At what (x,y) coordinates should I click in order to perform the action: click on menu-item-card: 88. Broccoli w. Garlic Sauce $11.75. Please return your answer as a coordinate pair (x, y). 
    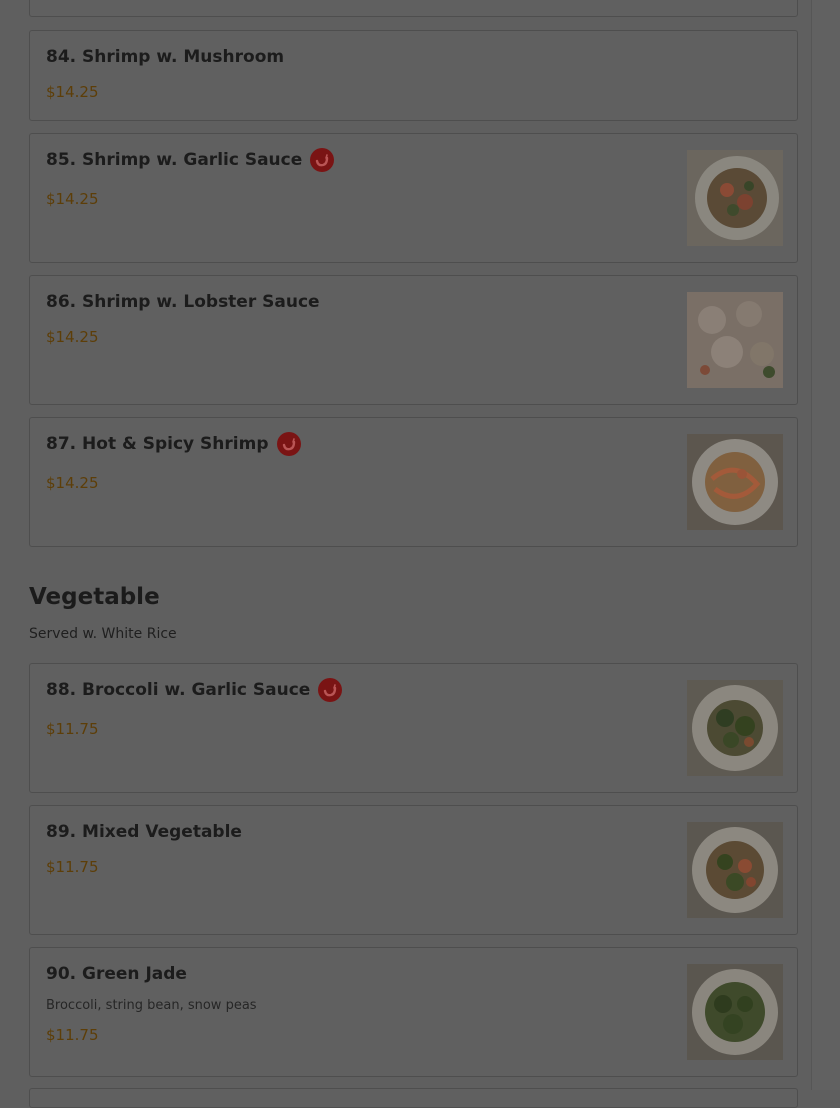
    Looking at the image, I should click on (413, 728).